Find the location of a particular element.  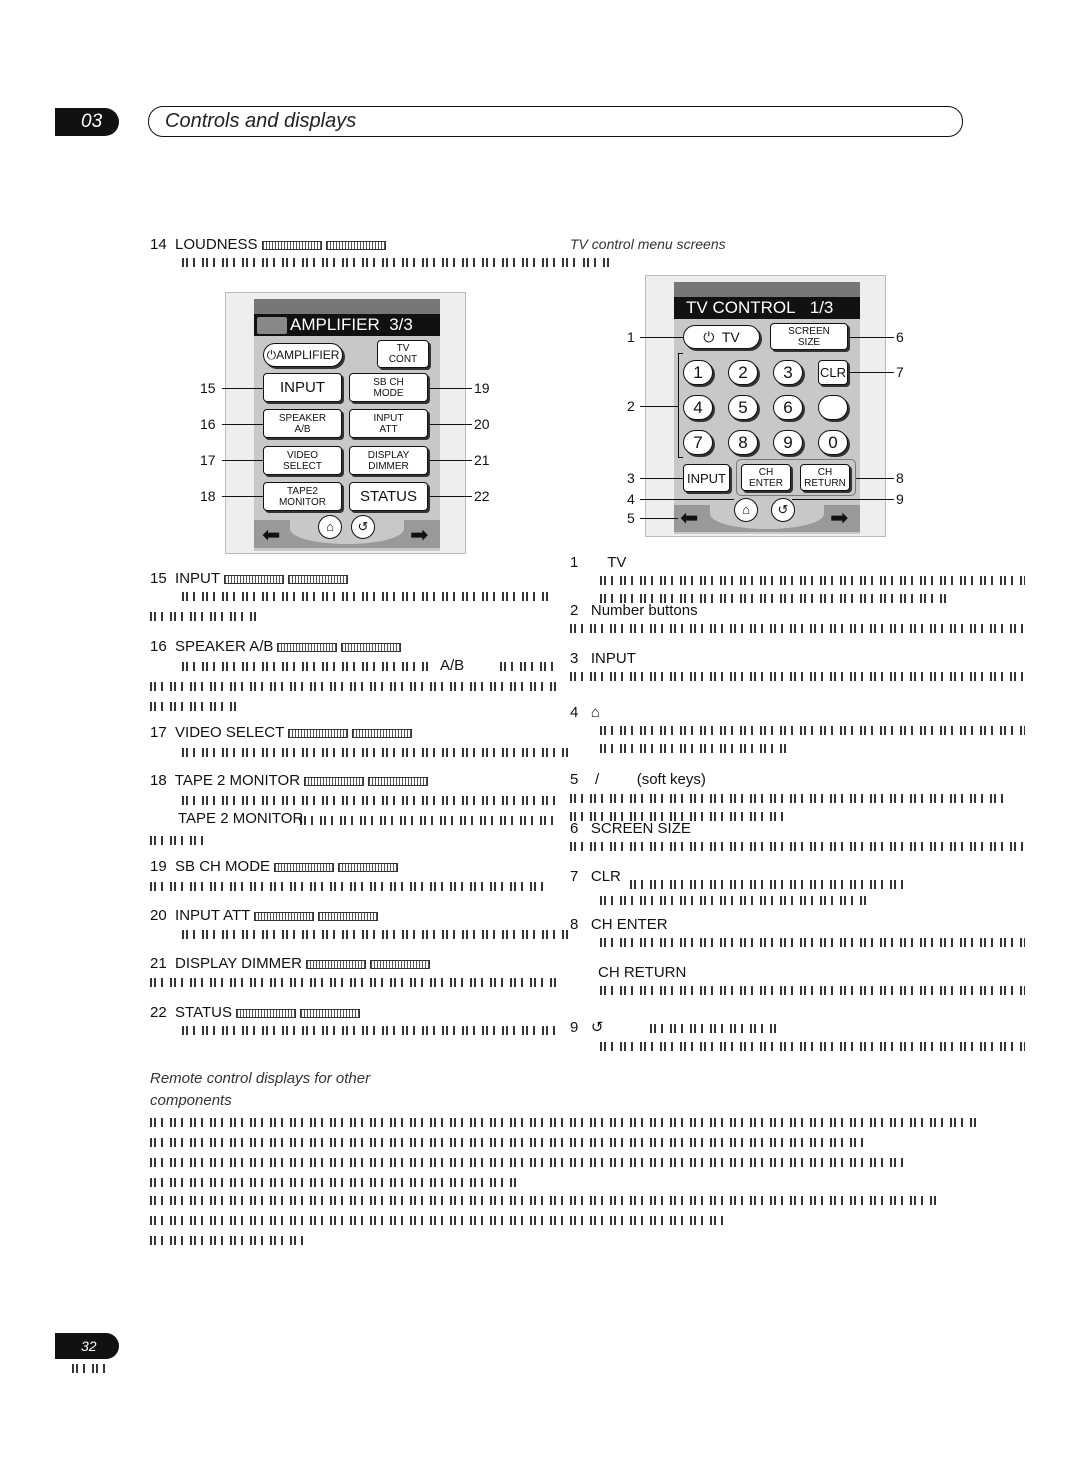

tv-input-button: INPUT is located at coordinates (706, 478).